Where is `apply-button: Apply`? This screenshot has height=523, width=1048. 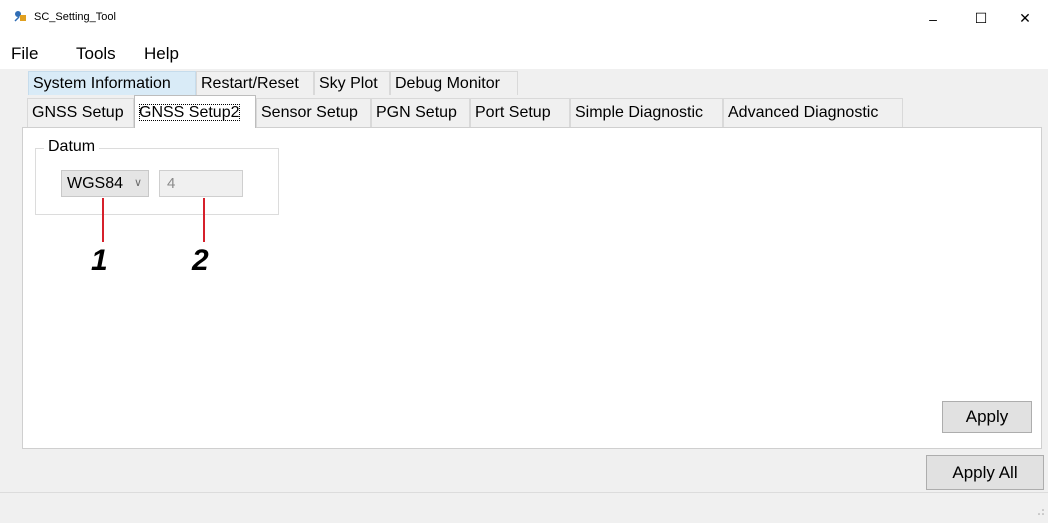
apply-button: Apply is located at coordinates (987, 417).